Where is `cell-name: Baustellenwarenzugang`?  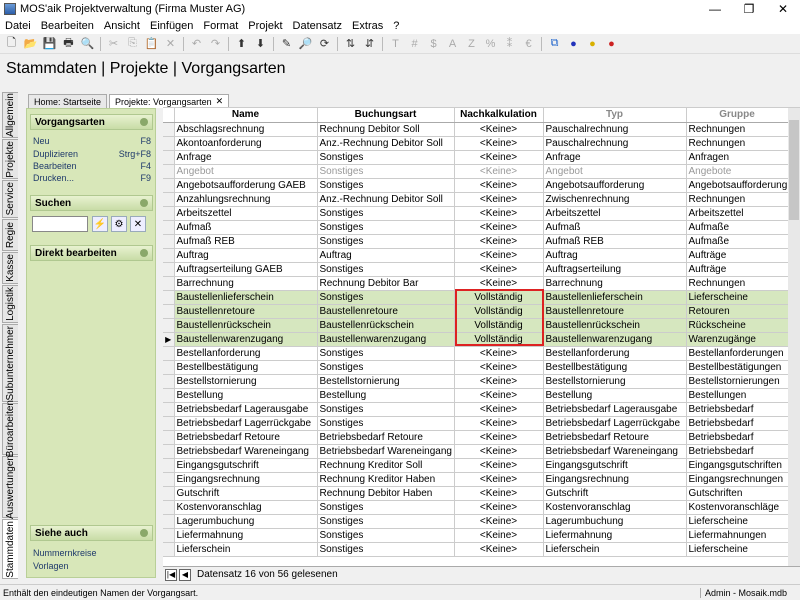
cell-name: Baustellenwarenzugang is located at coordinates (246, 339).